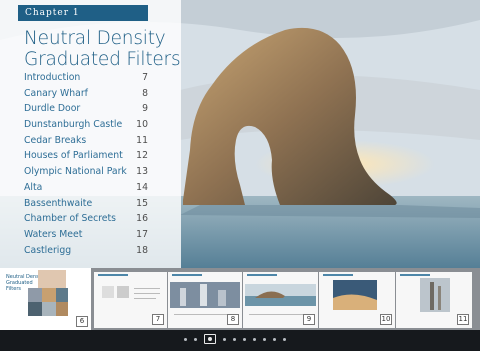 Image resolution: width=480 pixels, height=351 pixels. What do you see at coordinates (309, 319) in the screenshot?
I see `thumbnail-page-number: 9` at bounding box center [309, 319].